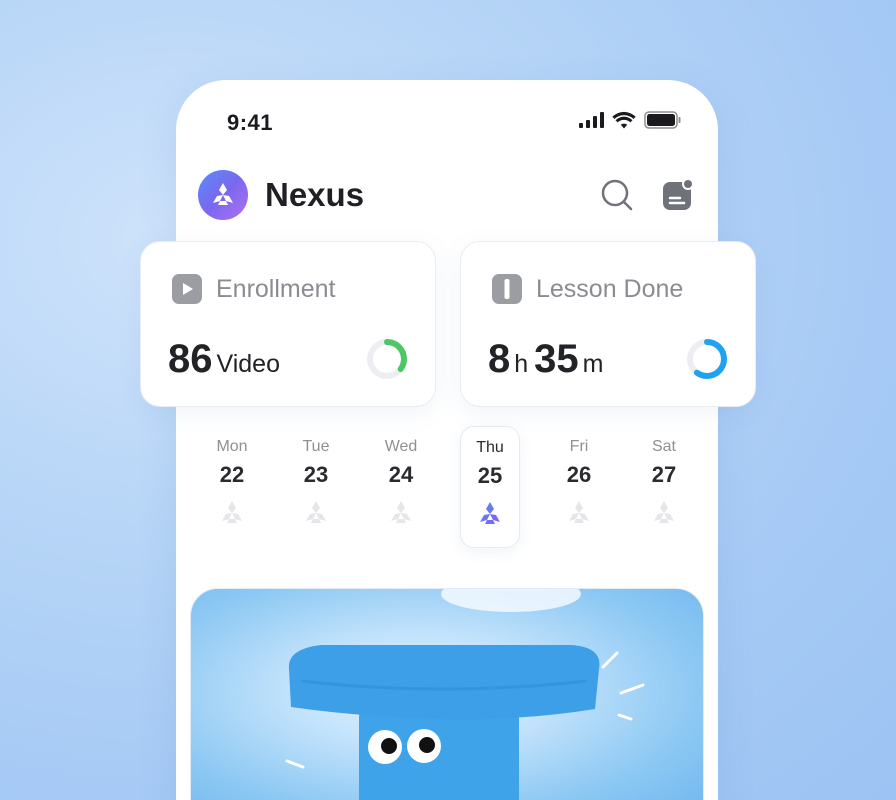 The width and height of the screenshot is (896, 800). Describe the element at coordinates (187, 289) in the screenshot. I see `video-play-icon` at that location.